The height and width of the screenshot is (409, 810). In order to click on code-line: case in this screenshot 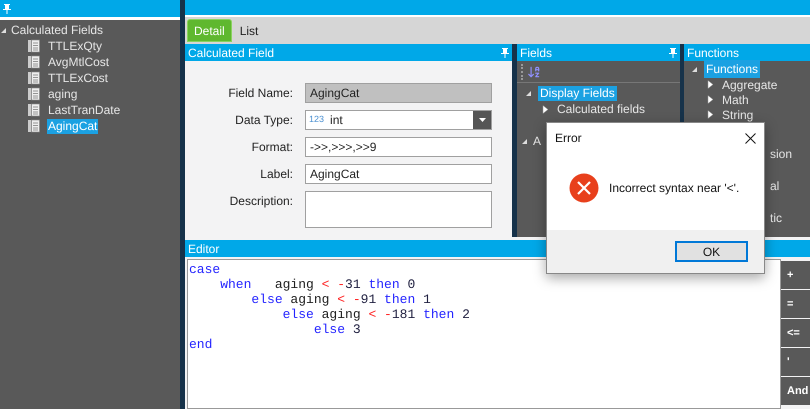, I will do `click(204, 269)`.